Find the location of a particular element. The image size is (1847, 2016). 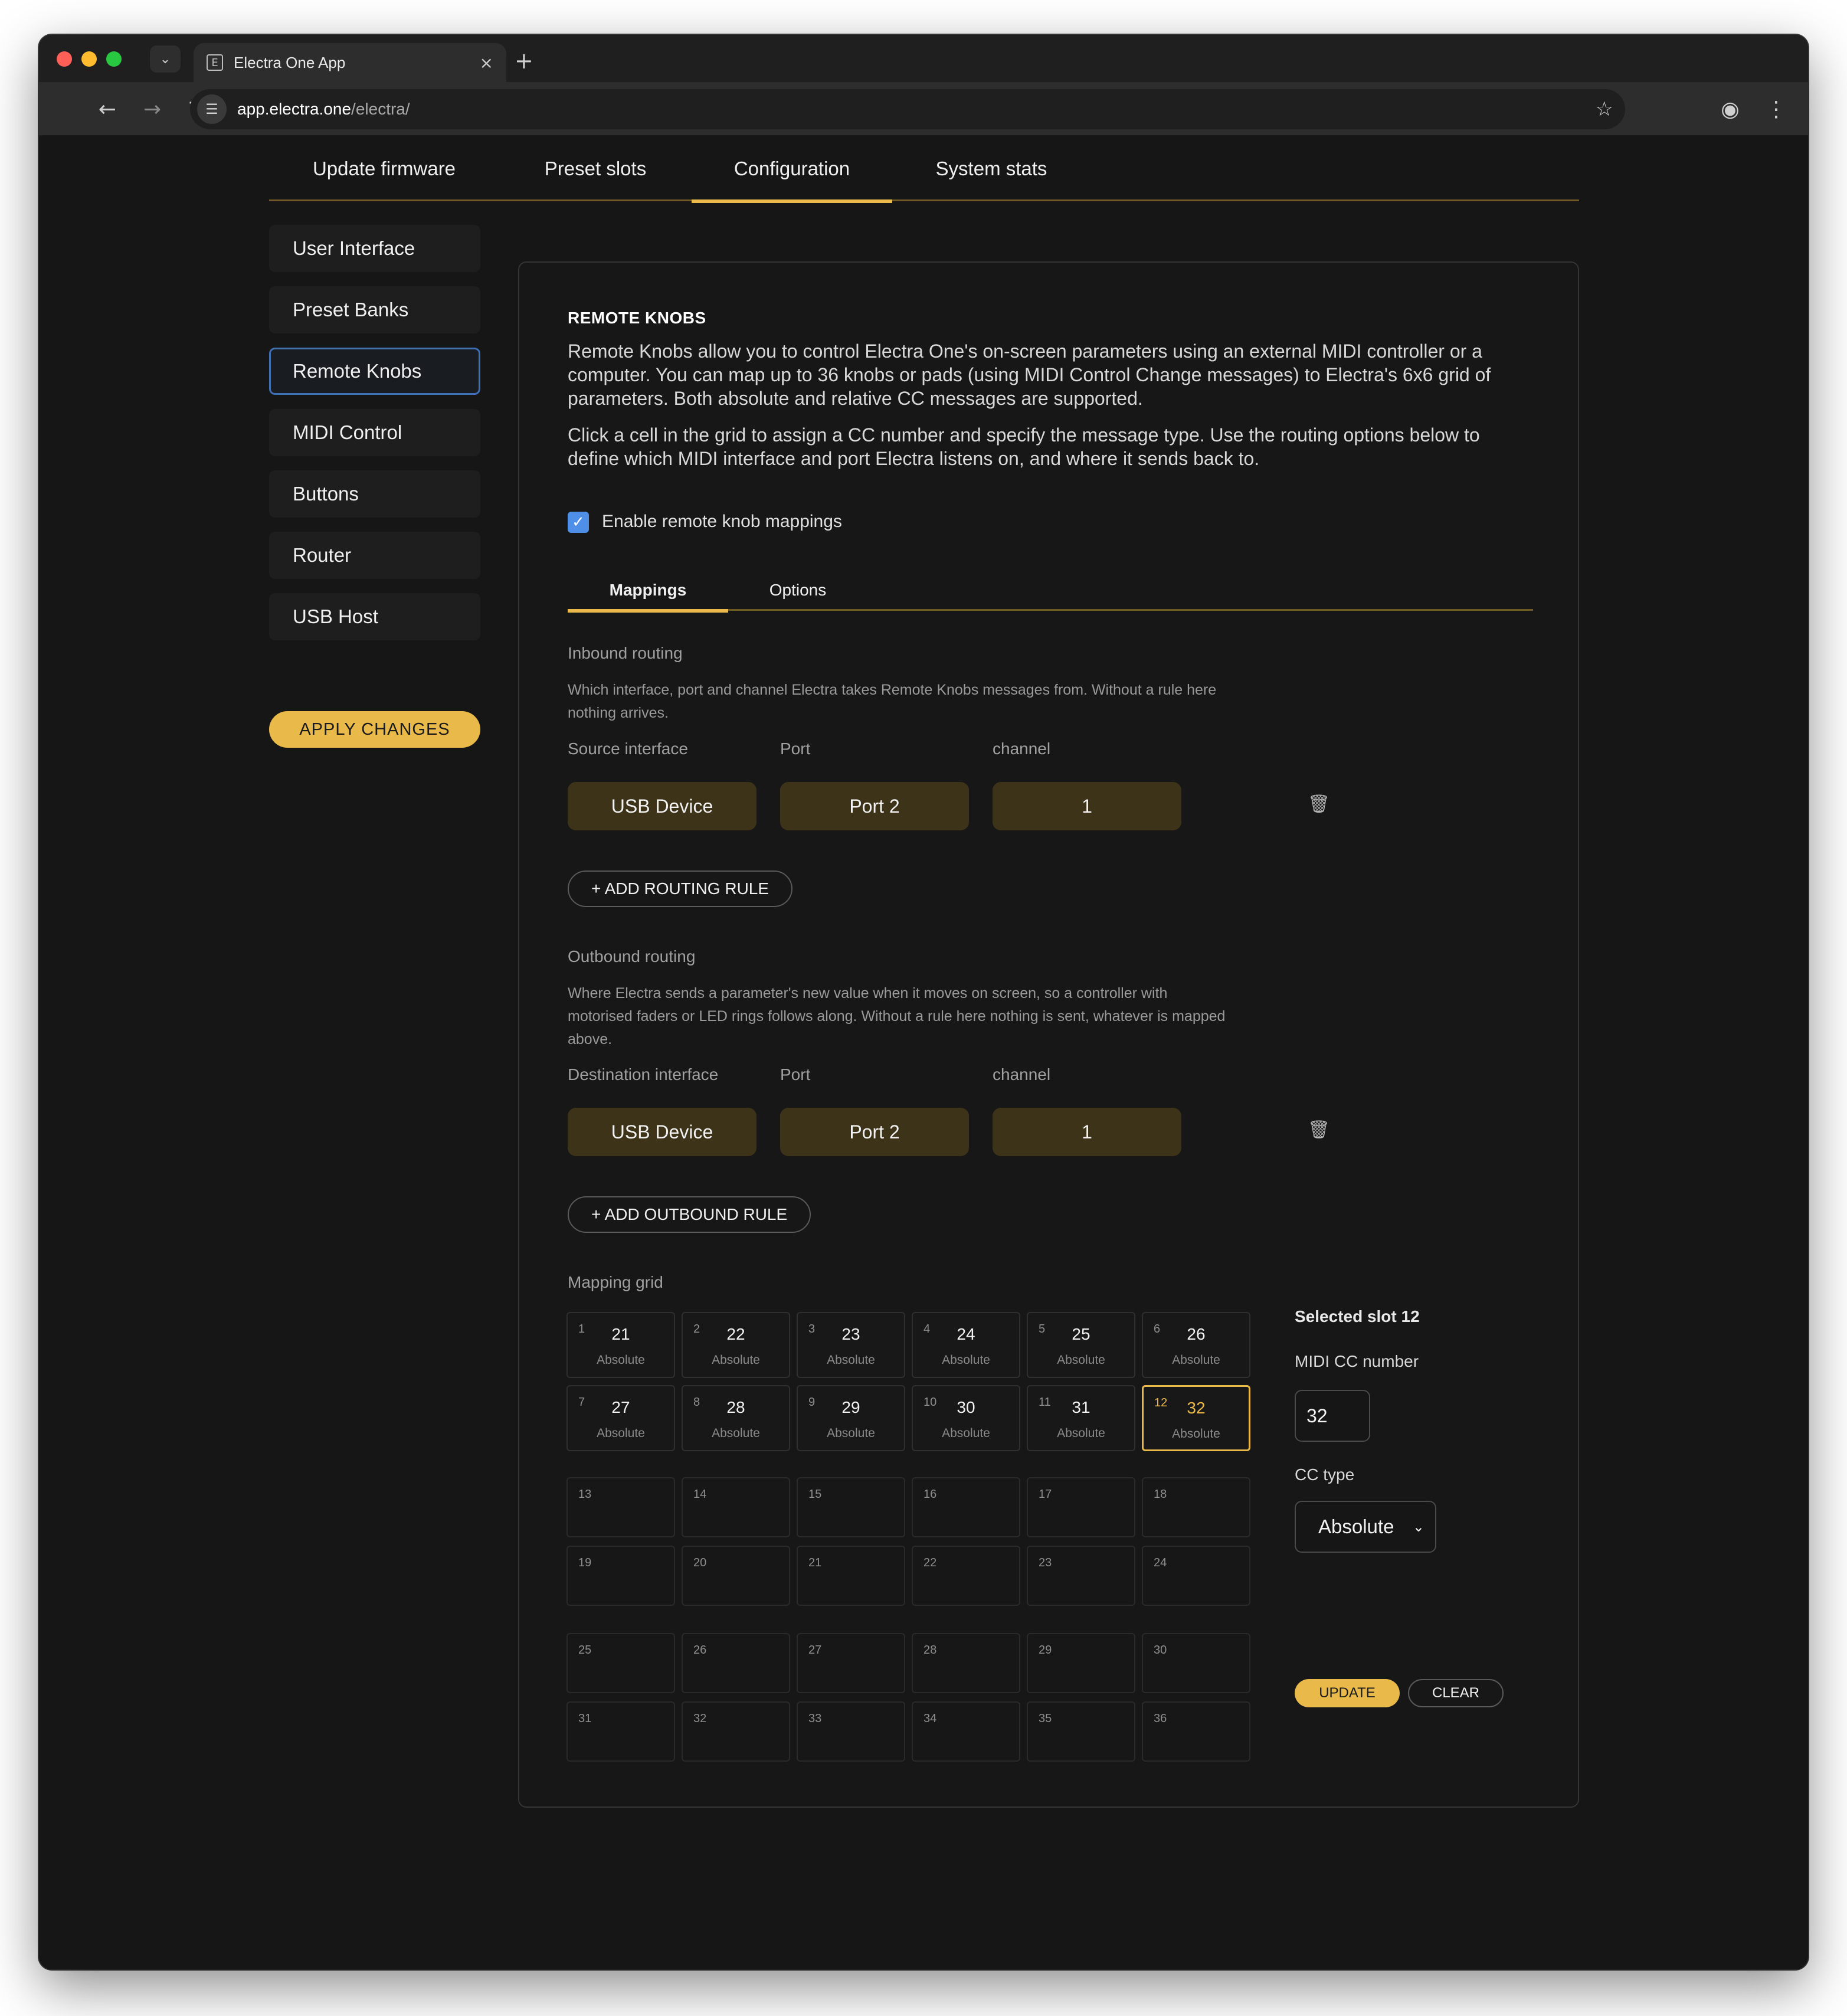

grid-cell: 34 is located at coordinates (966, 1731).